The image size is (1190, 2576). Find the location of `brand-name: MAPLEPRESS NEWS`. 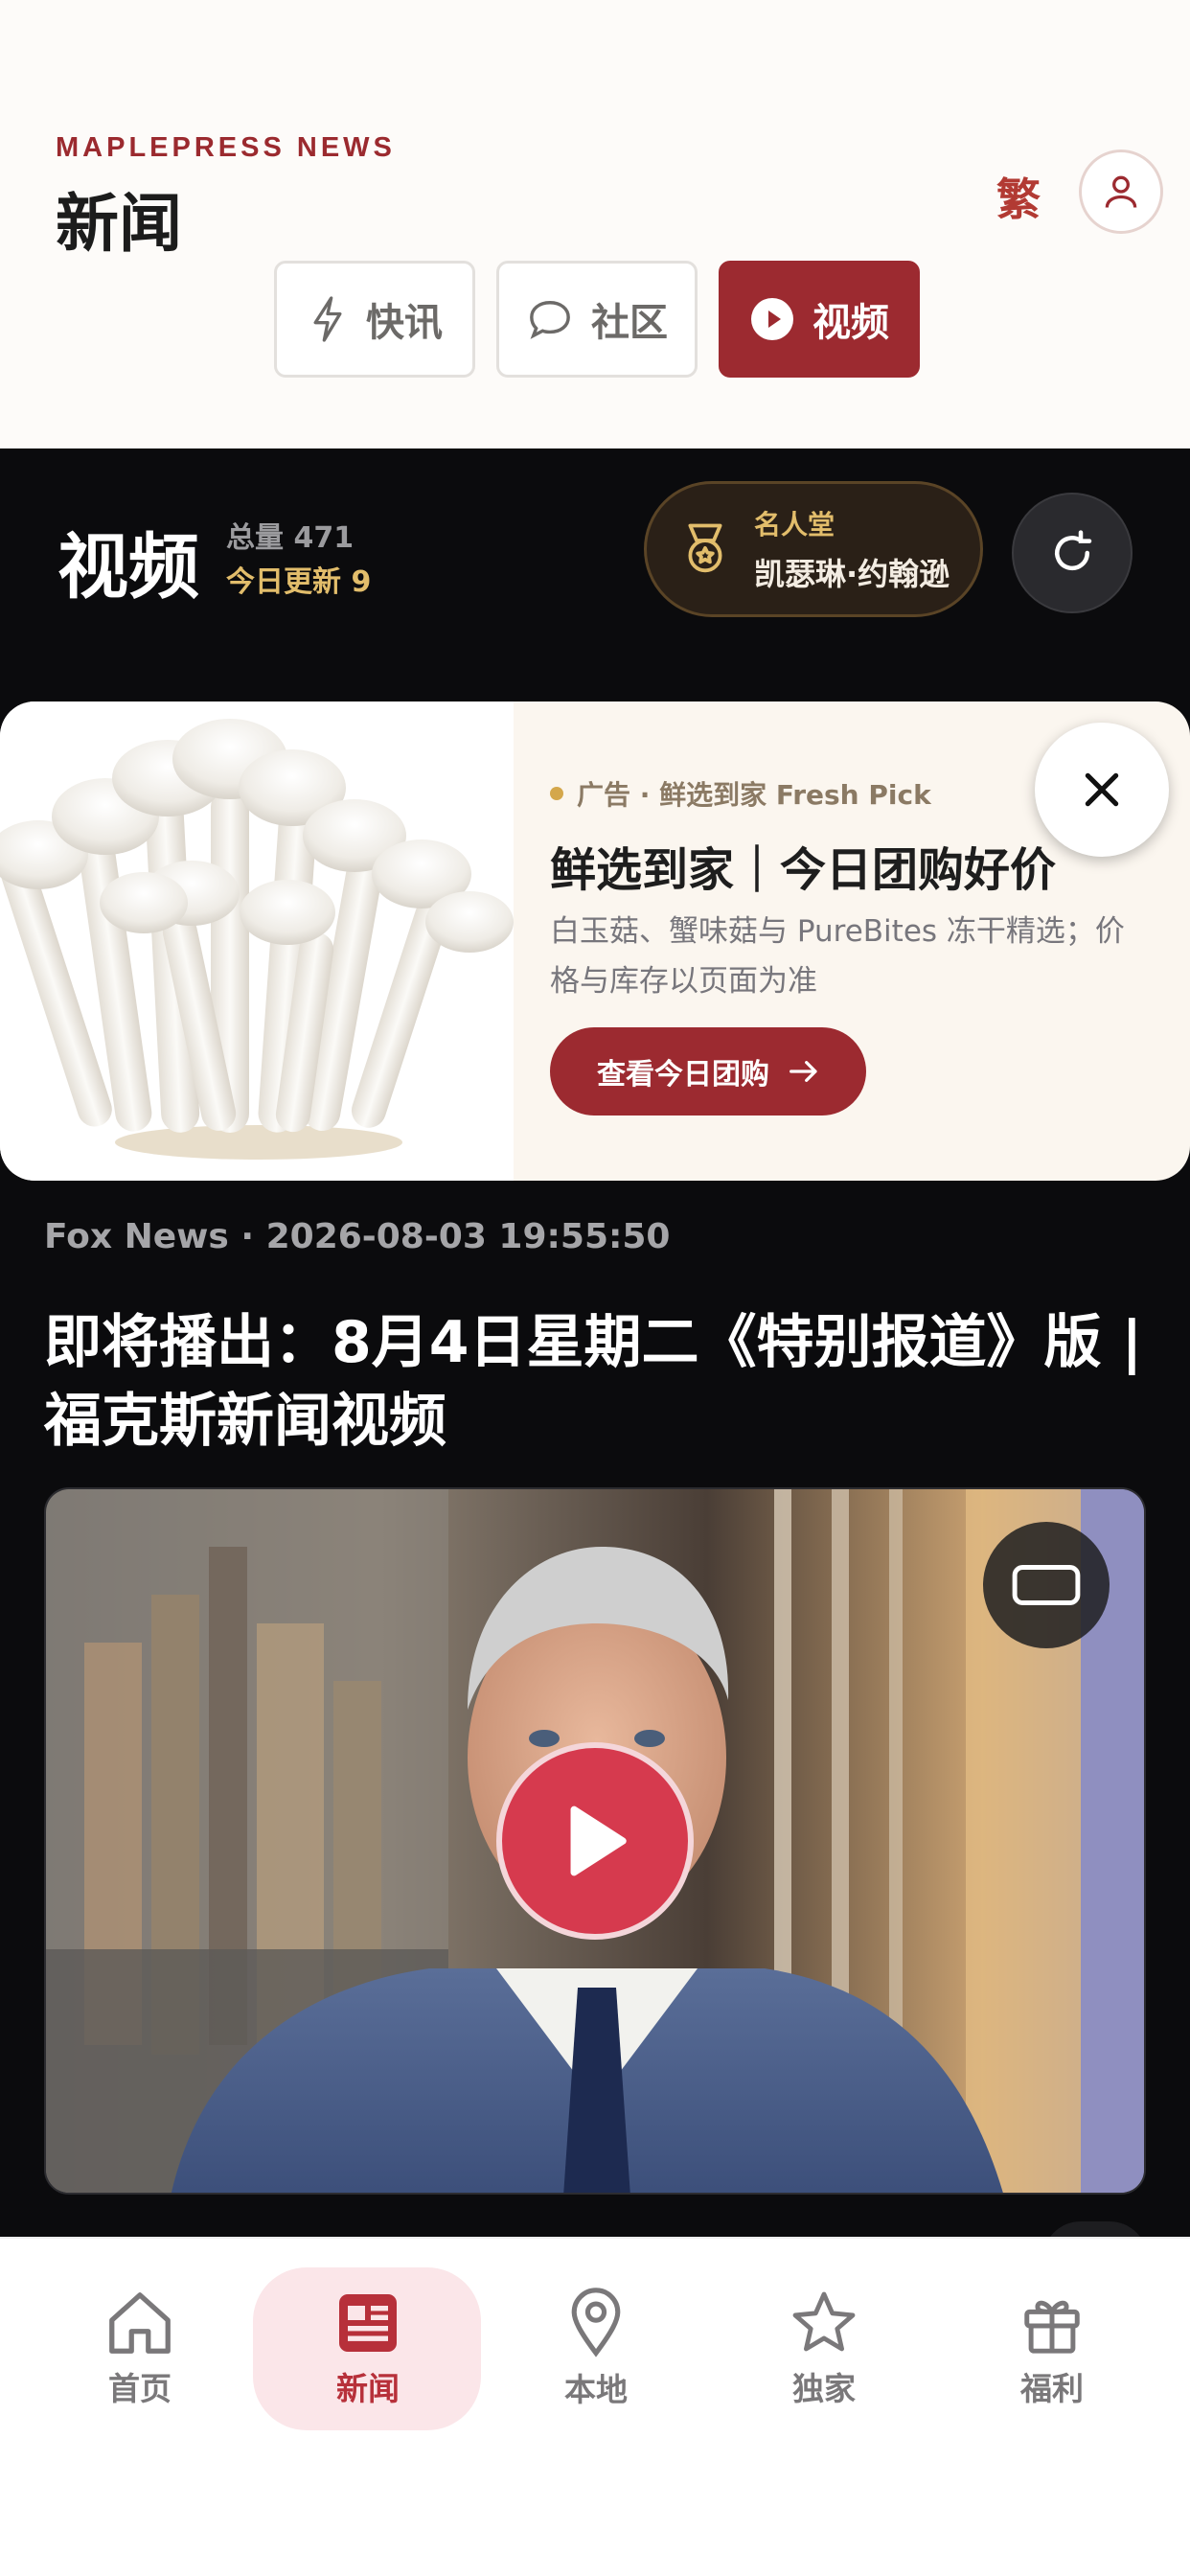

brand-name: MAPLEPRESS NEWS is located at coordinates (226, 147).